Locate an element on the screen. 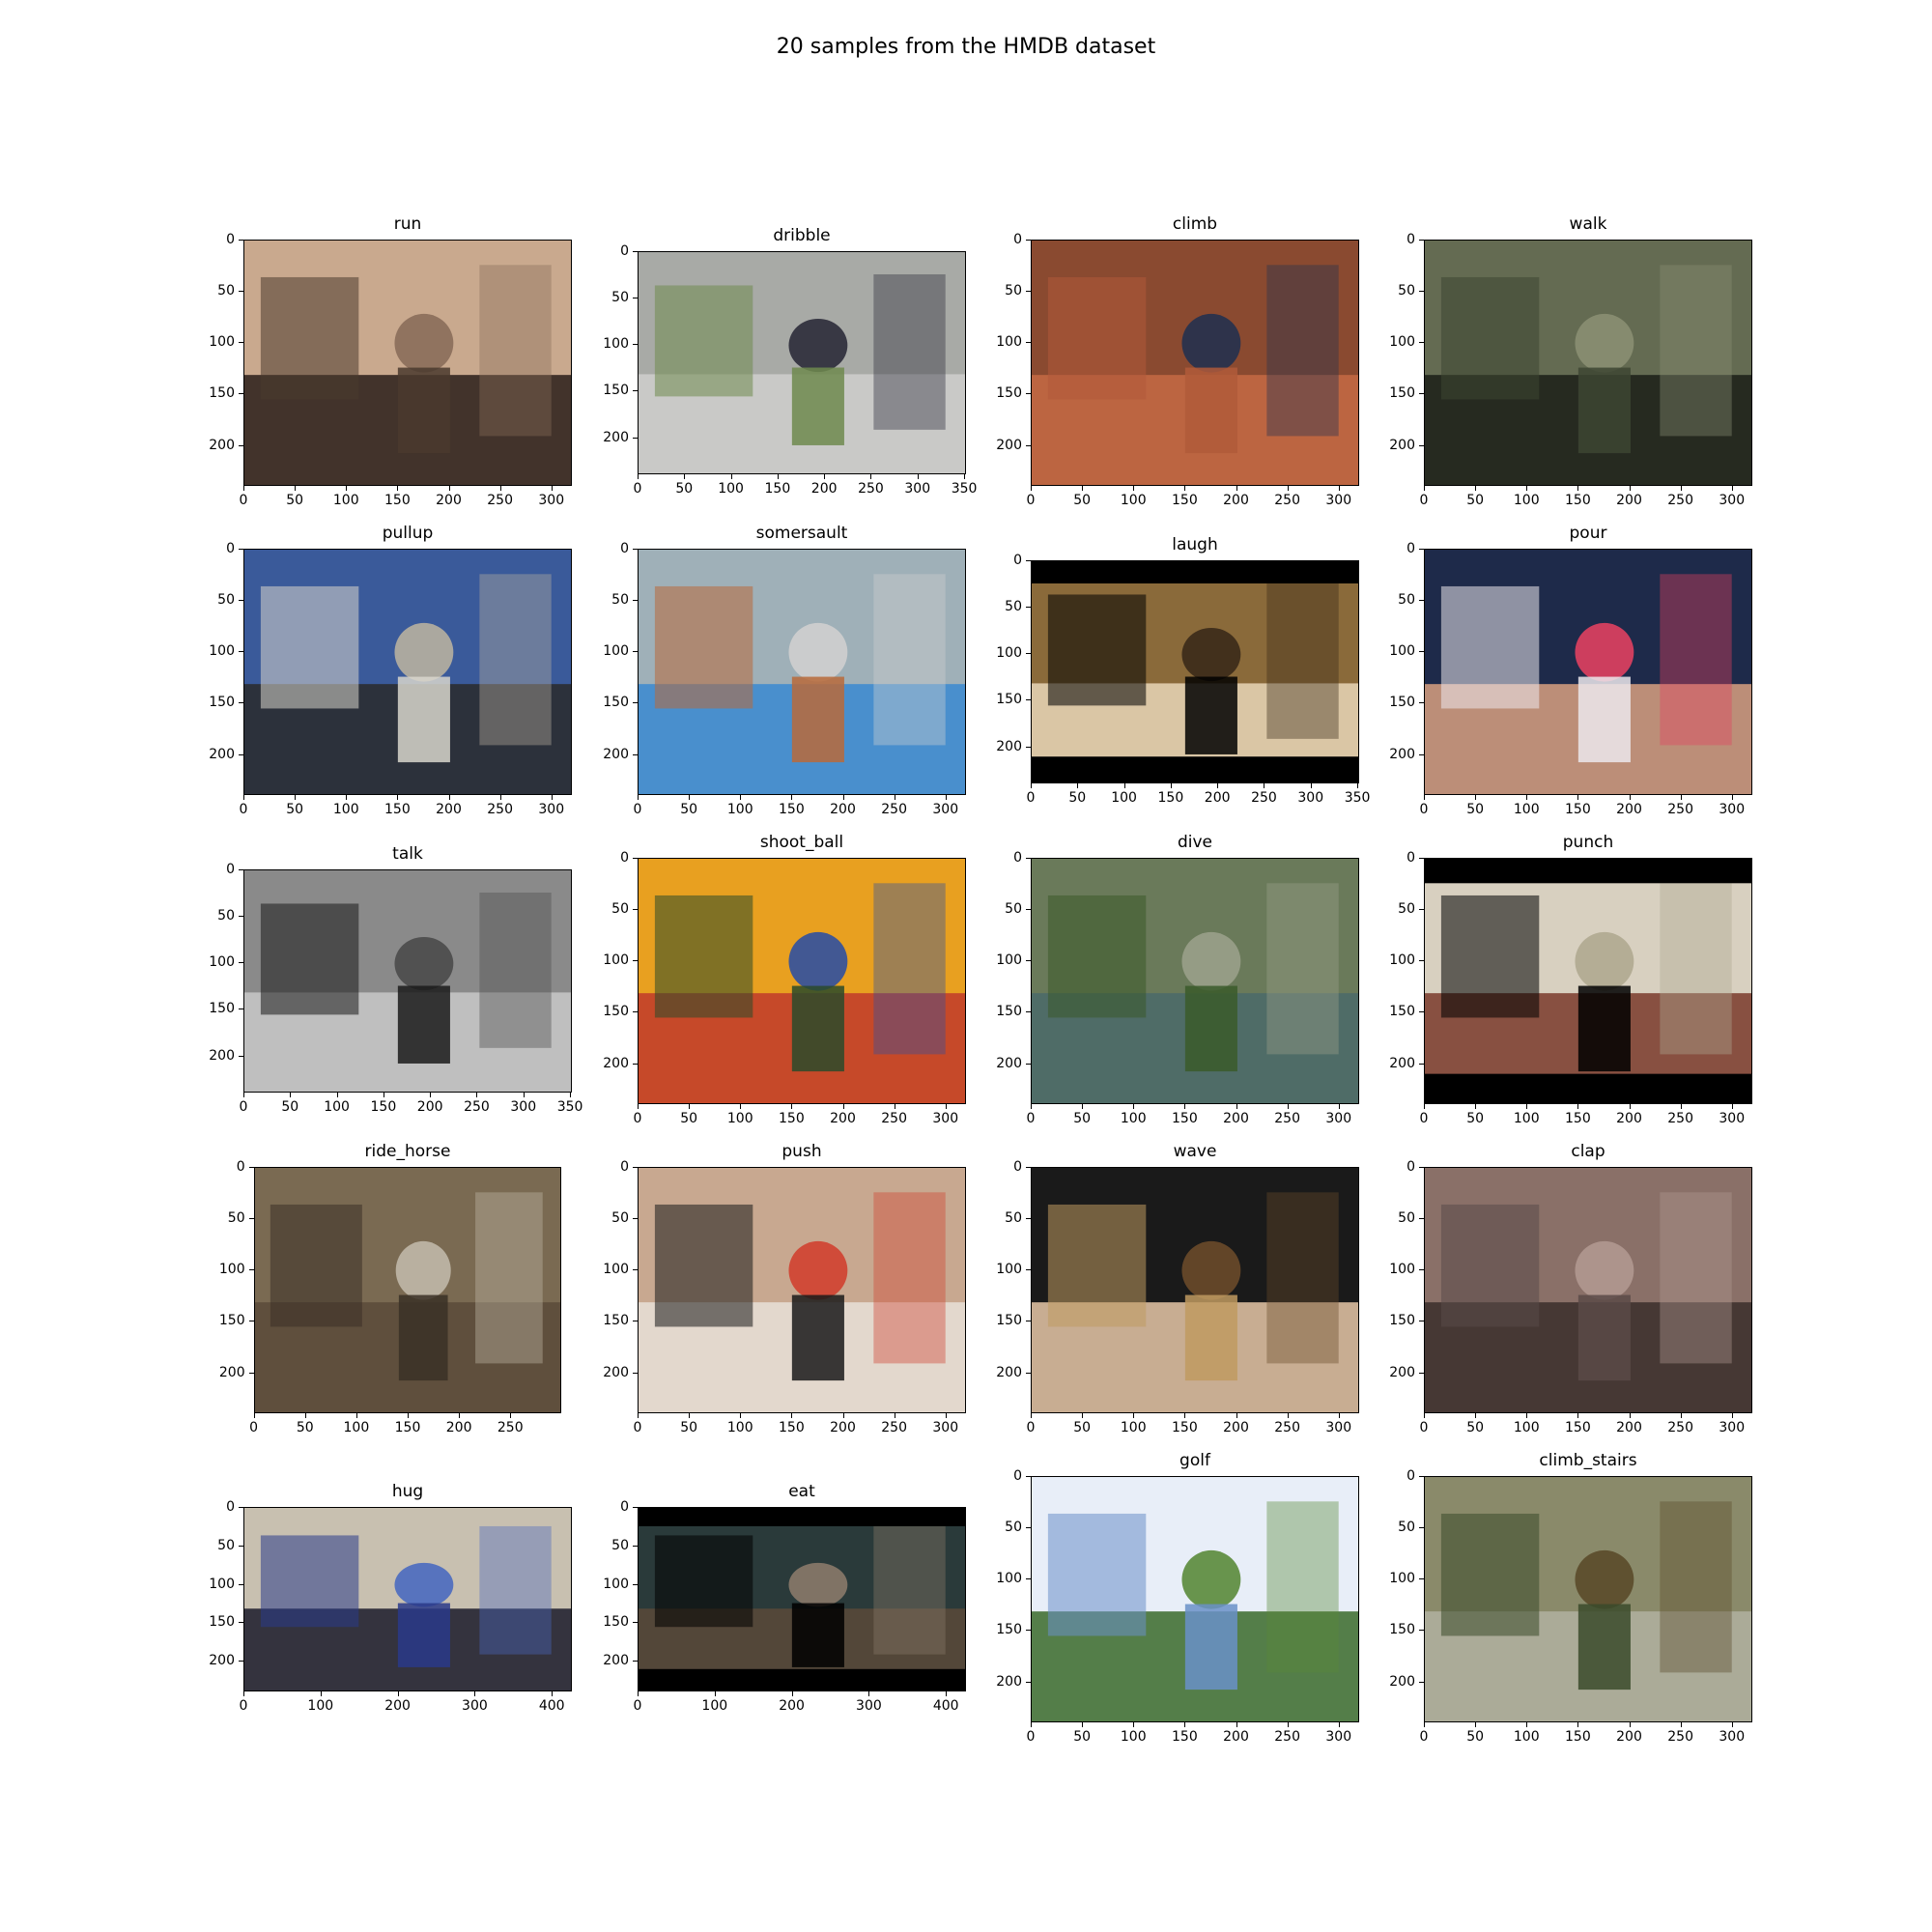  panel-dribble: dribble 0 50 100 150 200 250 300 350 0 50 100 150 200 is located at coordinates (790, 361).